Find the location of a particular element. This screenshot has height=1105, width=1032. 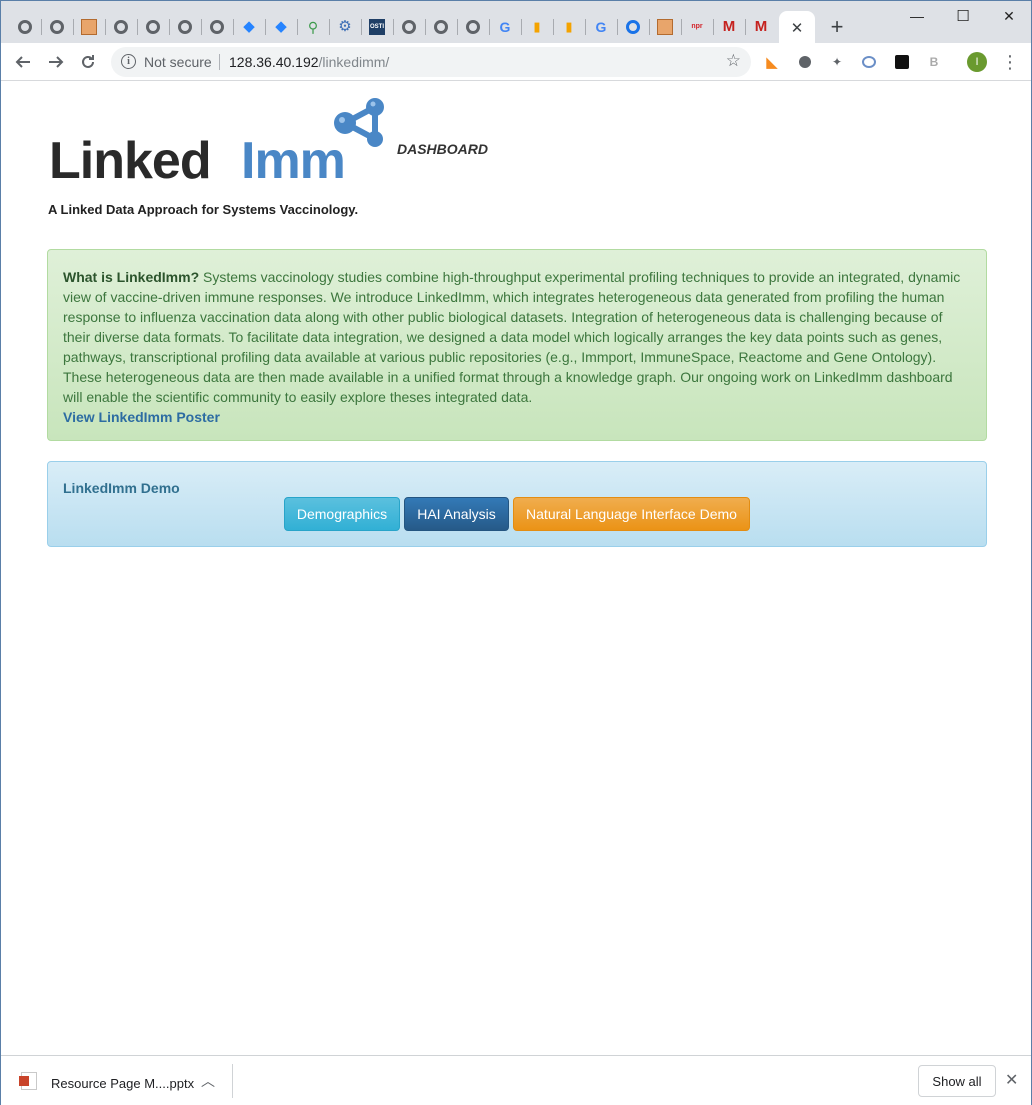

nl-interface-demo-button: Natural Language Interface Demo is located at coordinates (631, 514).